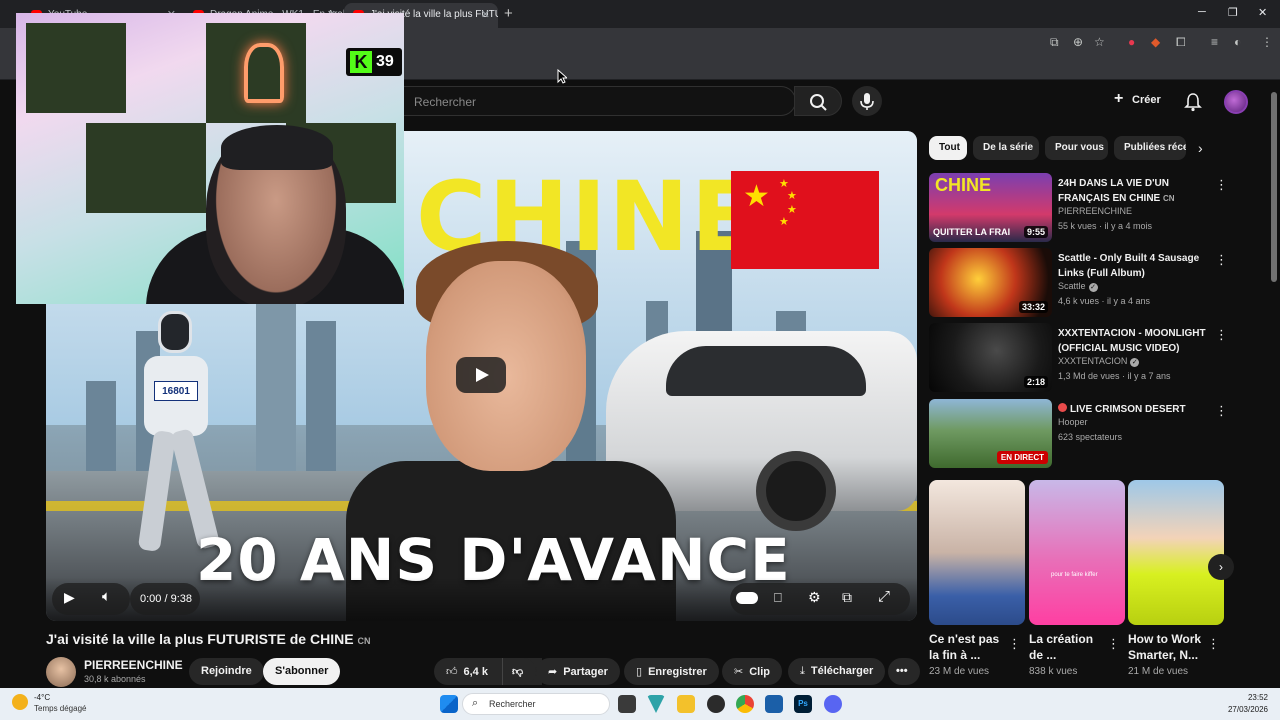  I want to click on volume-icon: 🔈︎, so click(106, 596).